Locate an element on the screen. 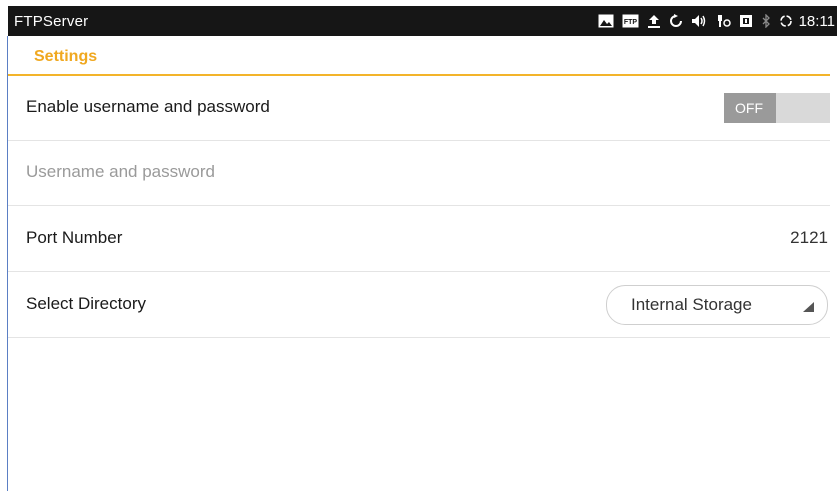 This screenshot has width=837, height=491. port-number-value: 2121 is located at coordinates (809, 237).